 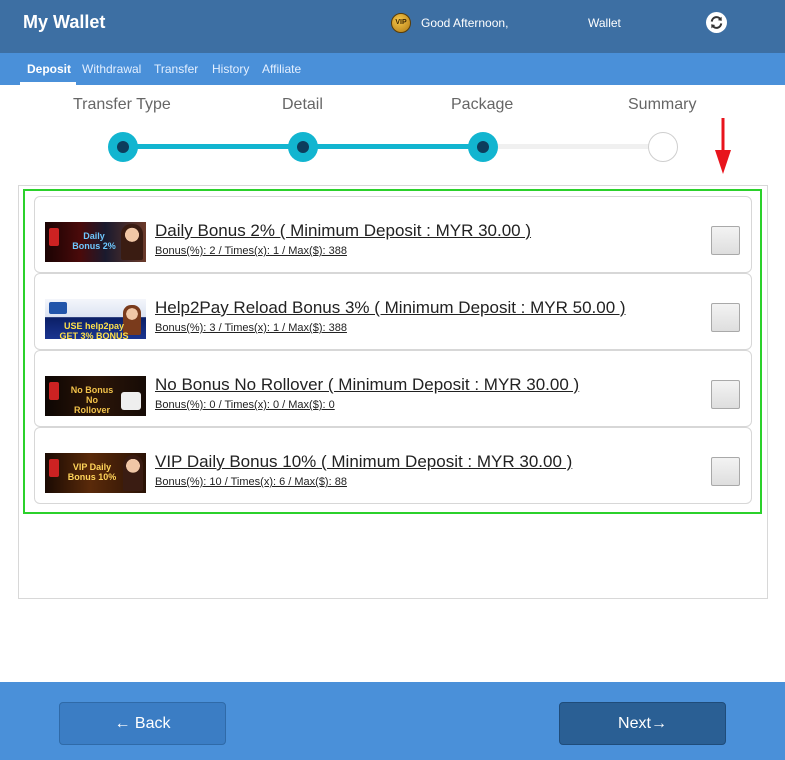 I want to click on active-tab-indicator, so click(x=48, y=83).